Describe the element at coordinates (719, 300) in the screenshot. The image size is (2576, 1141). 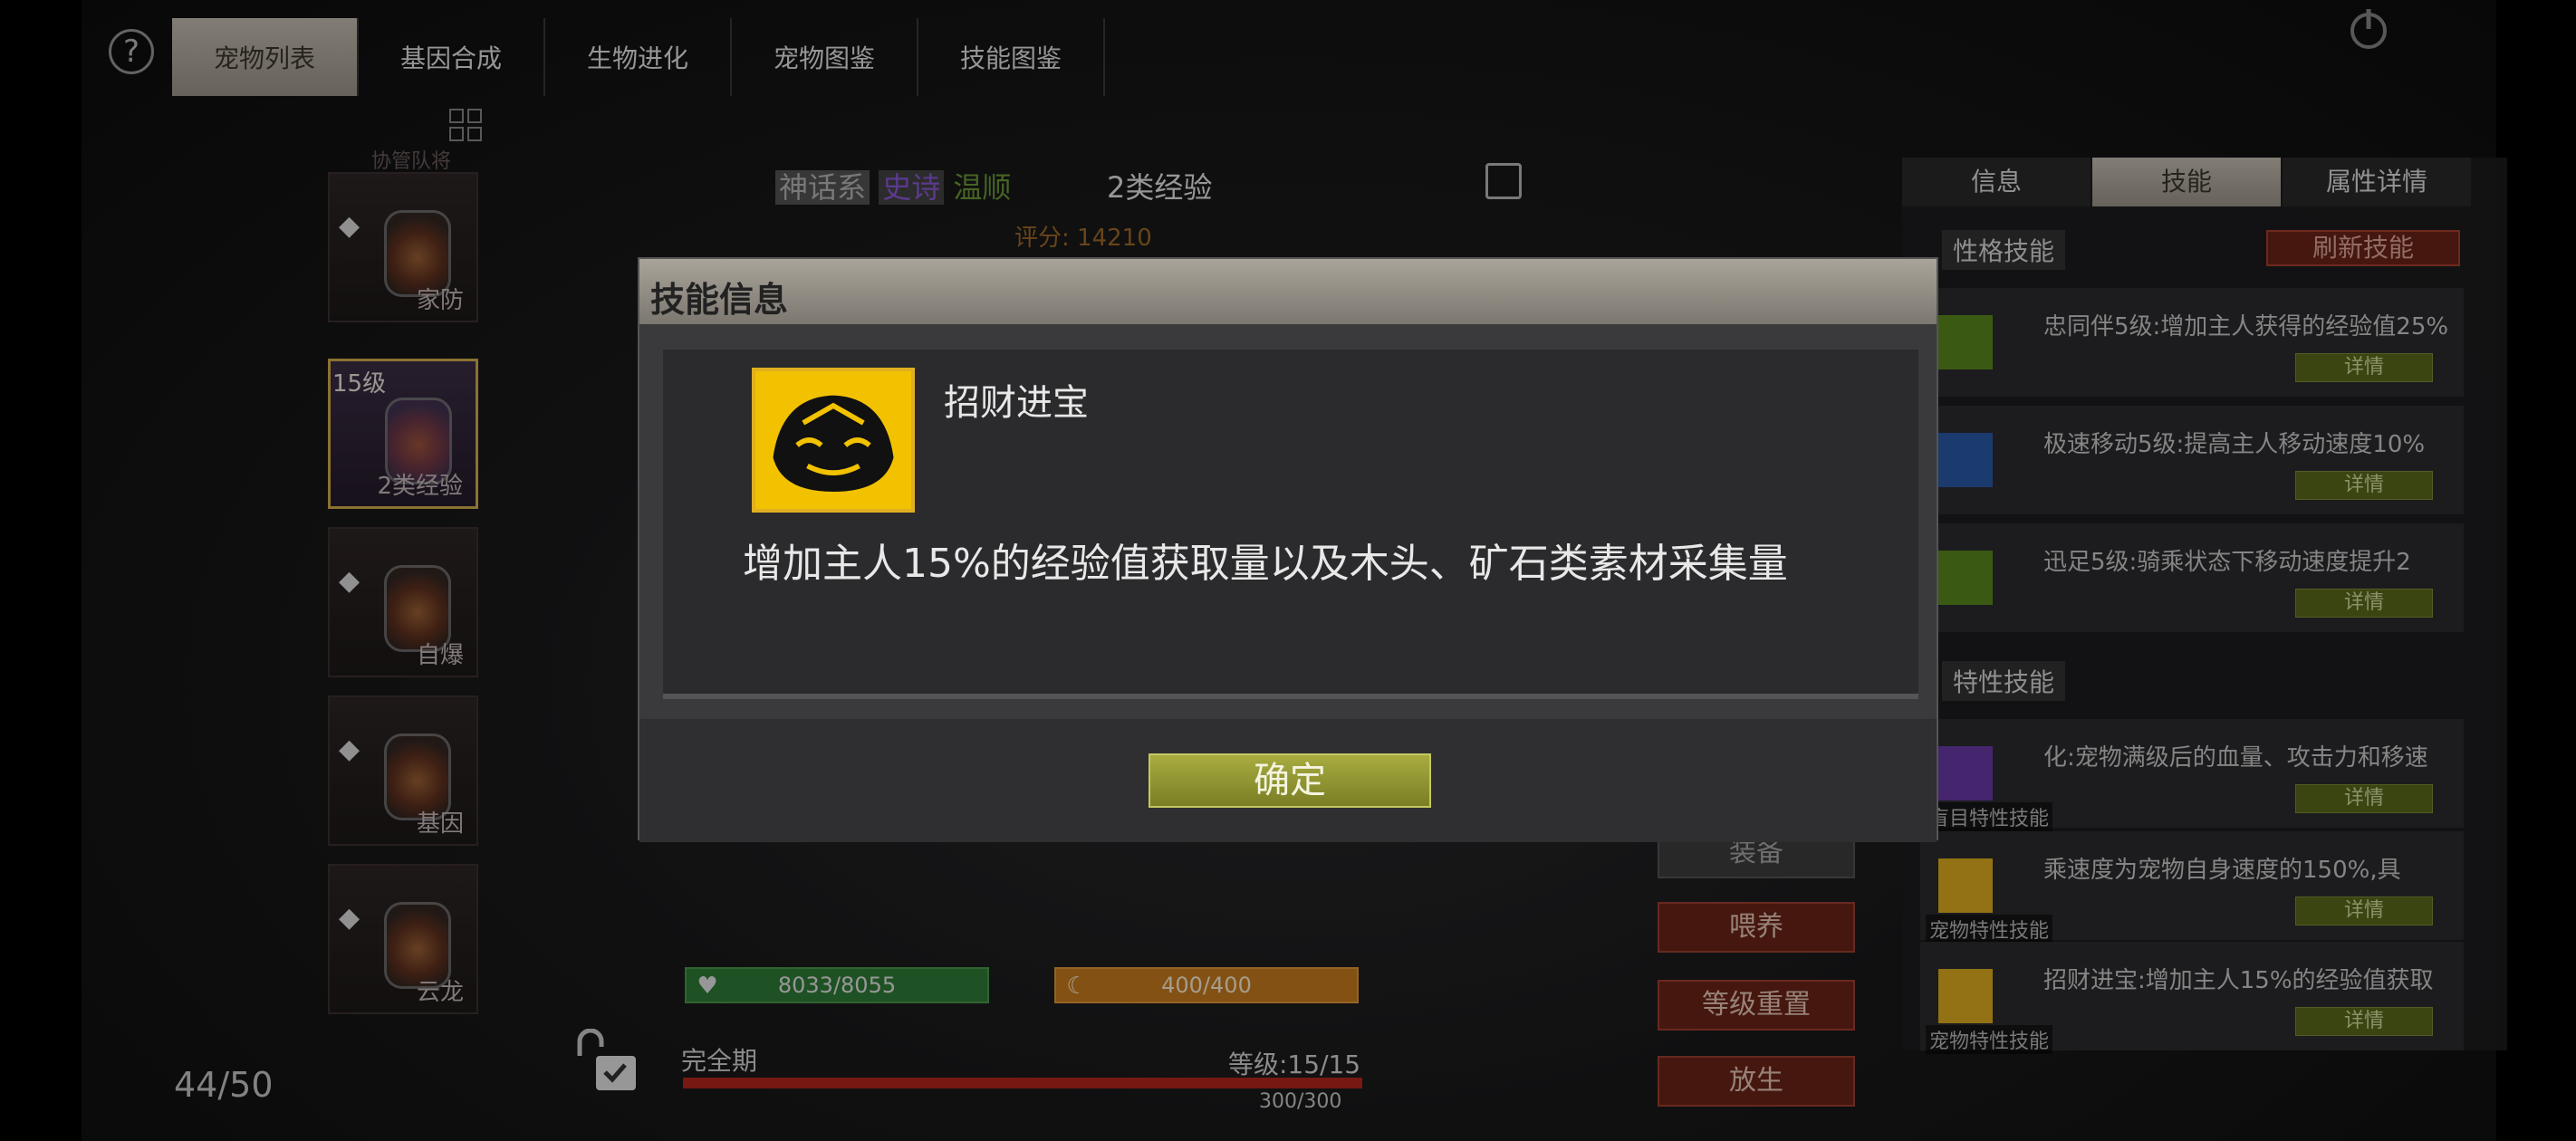
I see `modal-title: 技能信息` at that location.